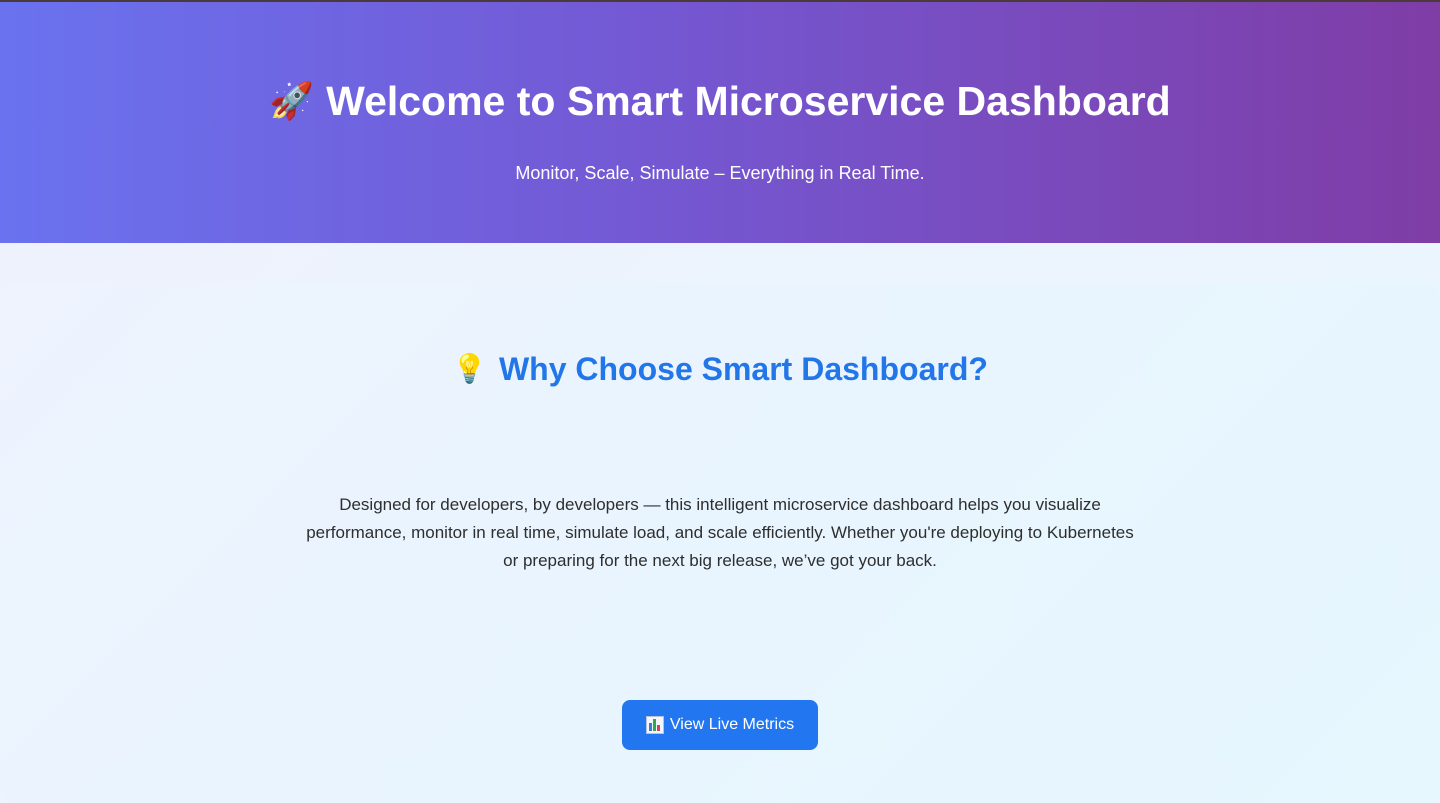 The height and width of the screenshot is (803, 1440). Describe the element at coordinates (654, 725) in the screenshot. I see `bar-chart-icon` at that location.